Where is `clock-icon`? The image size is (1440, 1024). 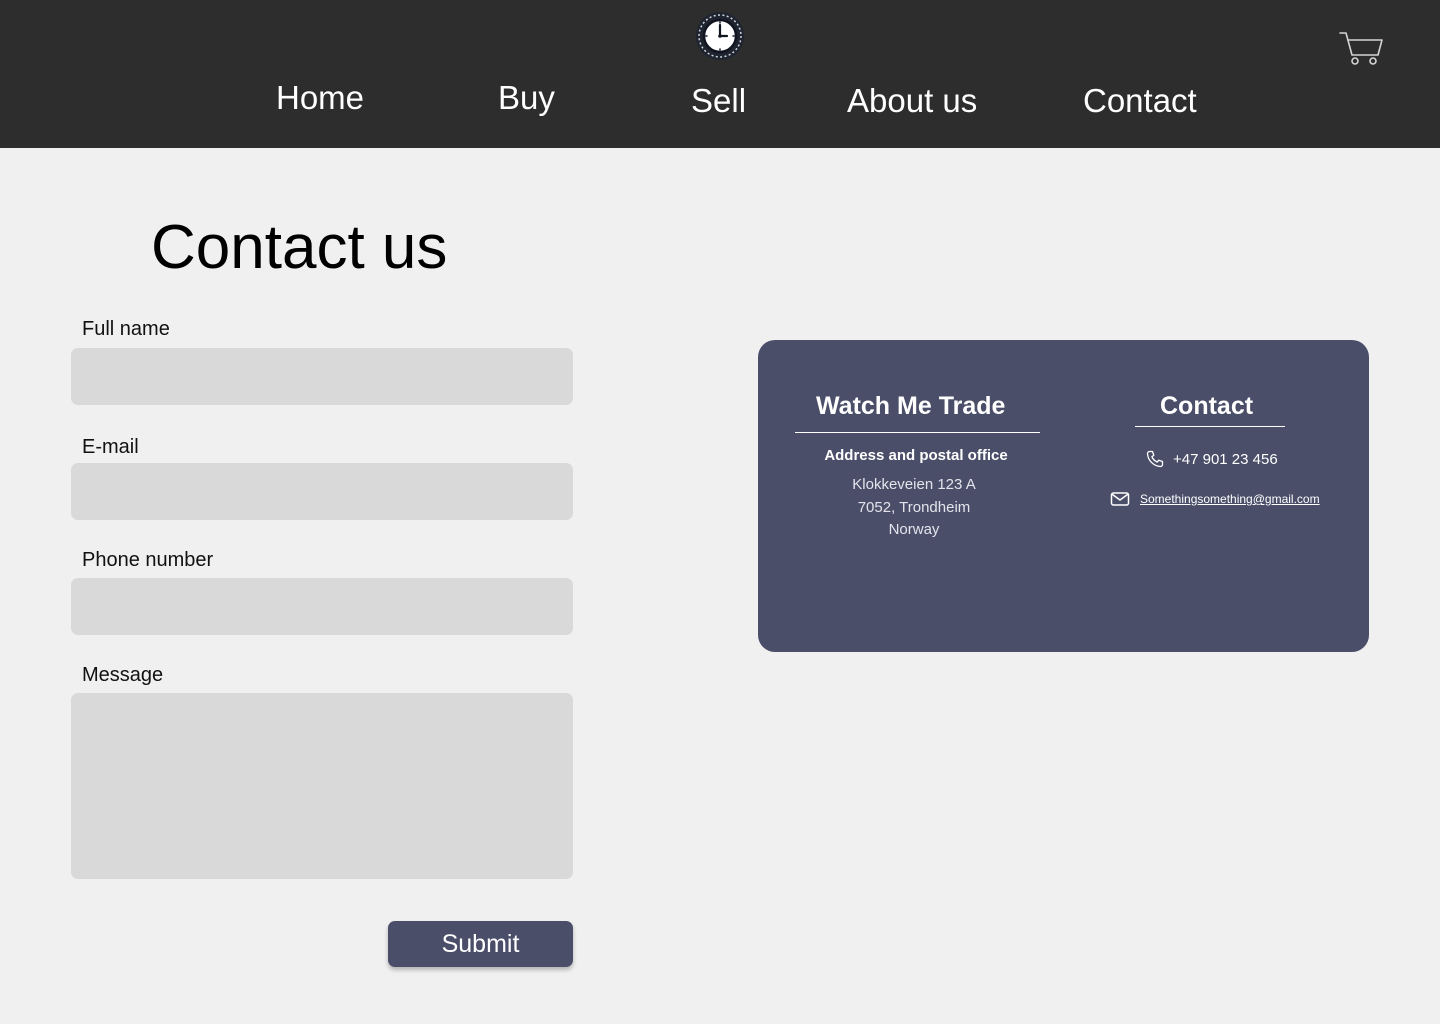 clock-icon is located at coordinates (720, 36).